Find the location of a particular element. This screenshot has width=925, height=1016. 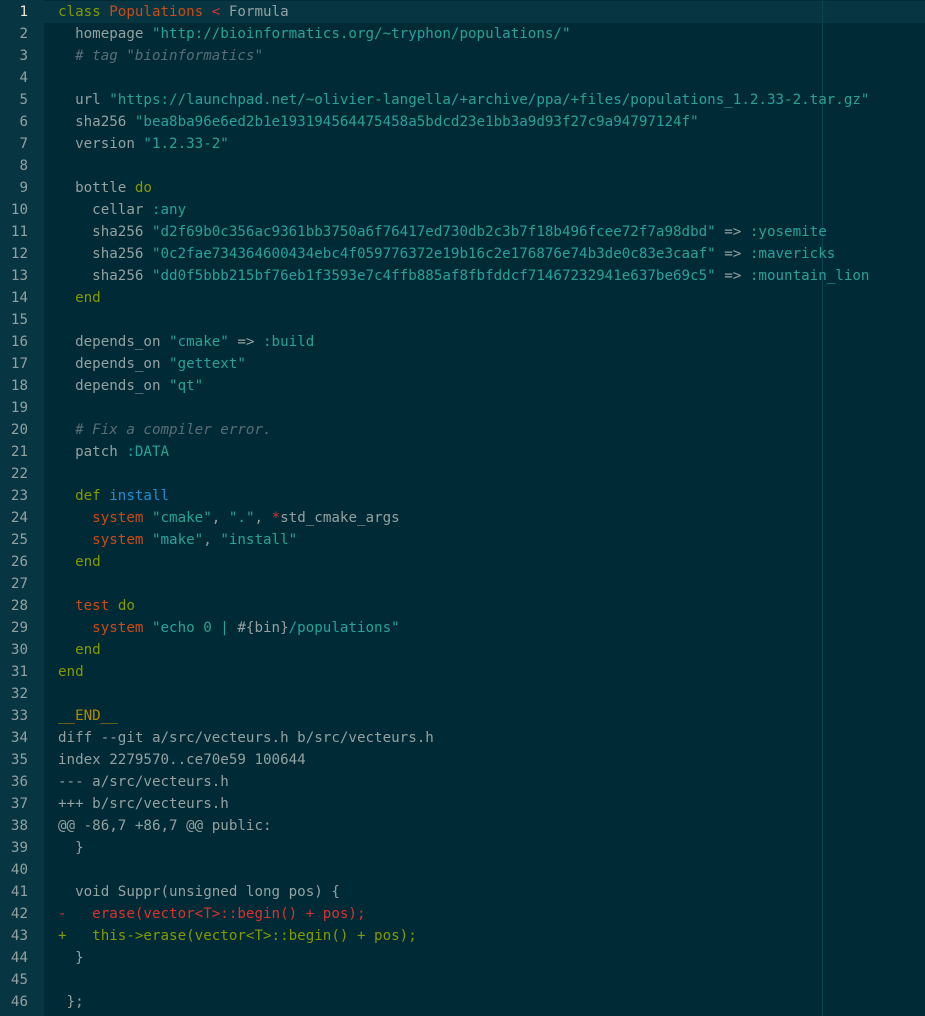

code-line: 22 is located at coordinates (462, 474).